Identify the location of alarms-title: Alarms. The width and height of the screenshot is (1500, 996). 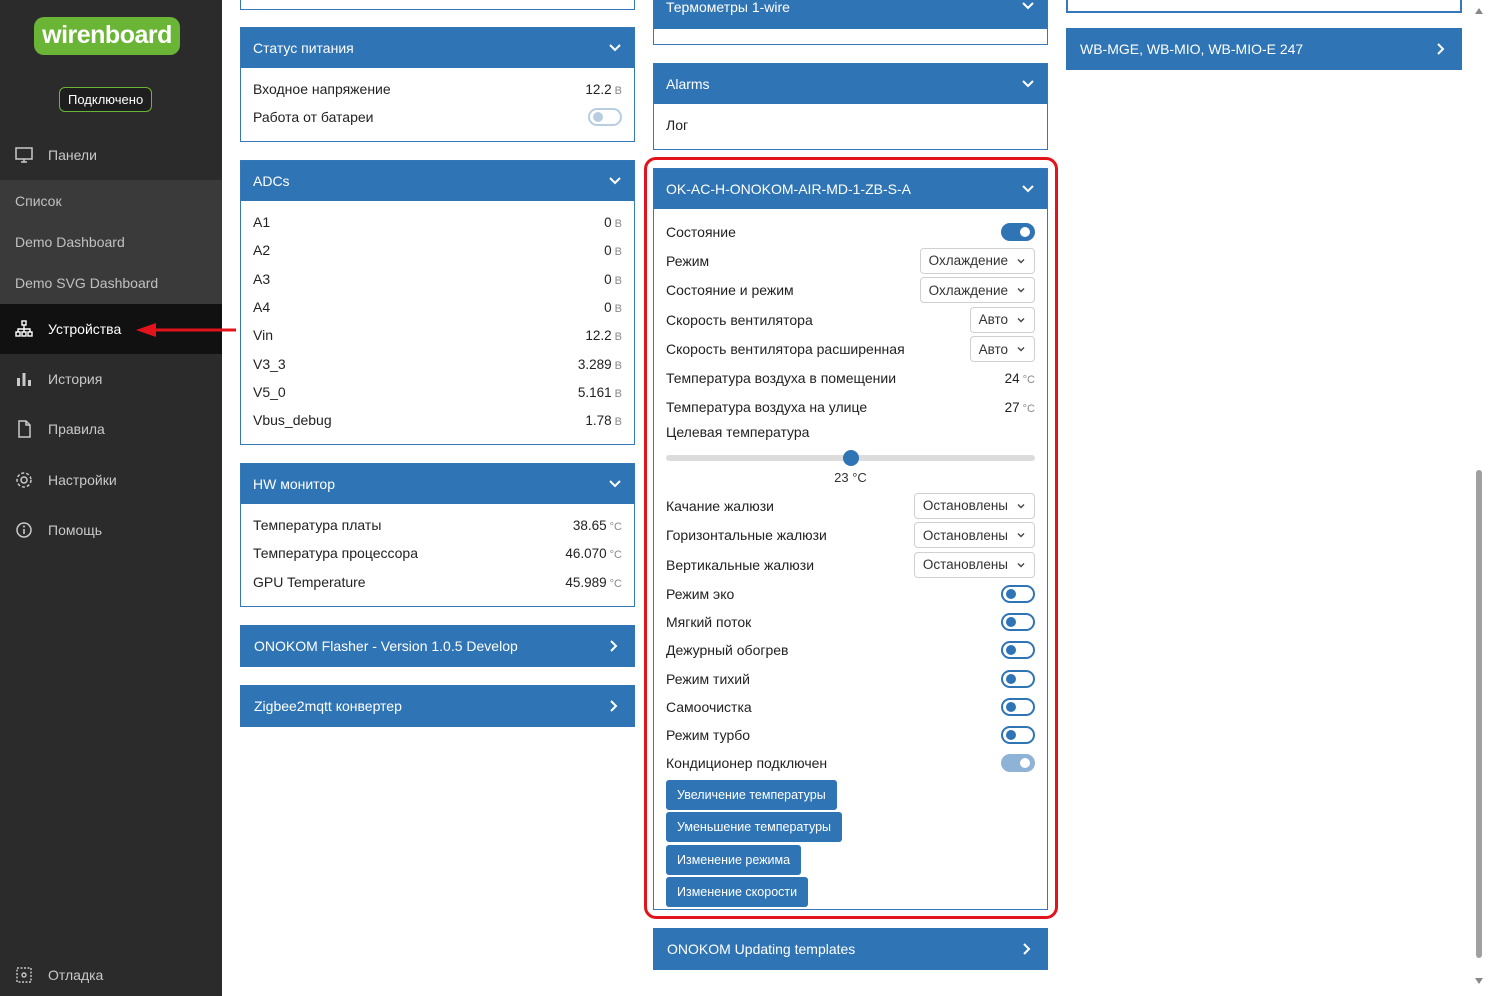
(688, 84).